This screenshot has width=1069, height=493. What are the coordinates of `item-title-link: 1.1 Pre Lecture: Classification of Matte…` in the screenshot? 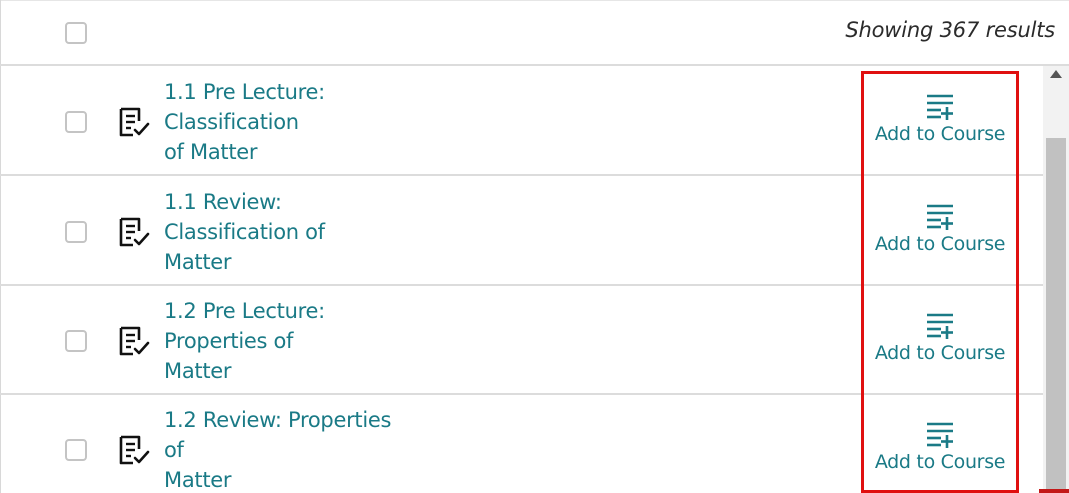 It's located at (284, 122).